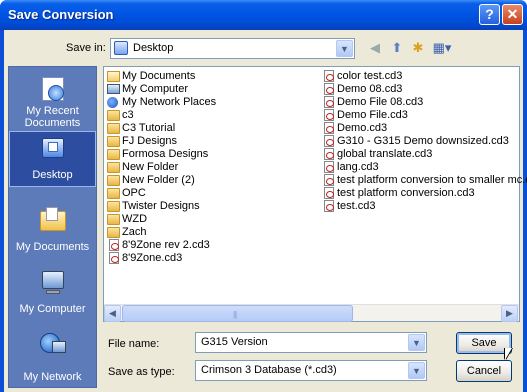 Image resolution: width=527 pixels, height=392 pixels. I want to click on help-button: ?, so click(489, 14).